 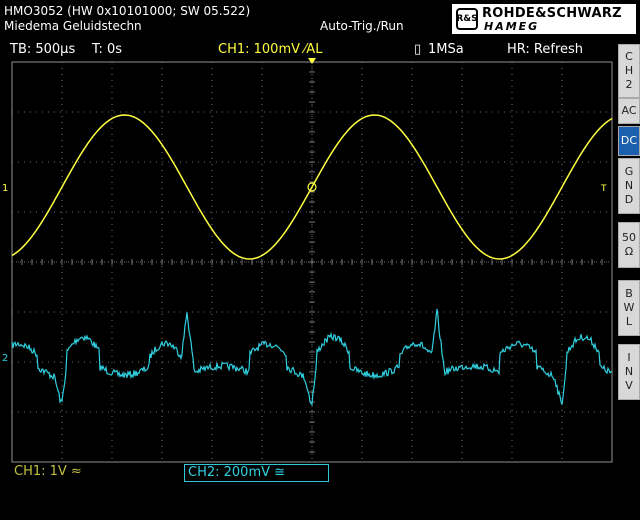 What do you see at coordinates (629, 56) in the screenshot?
I see `side-ch-letter-1: C` at bounding box center [629, 56].